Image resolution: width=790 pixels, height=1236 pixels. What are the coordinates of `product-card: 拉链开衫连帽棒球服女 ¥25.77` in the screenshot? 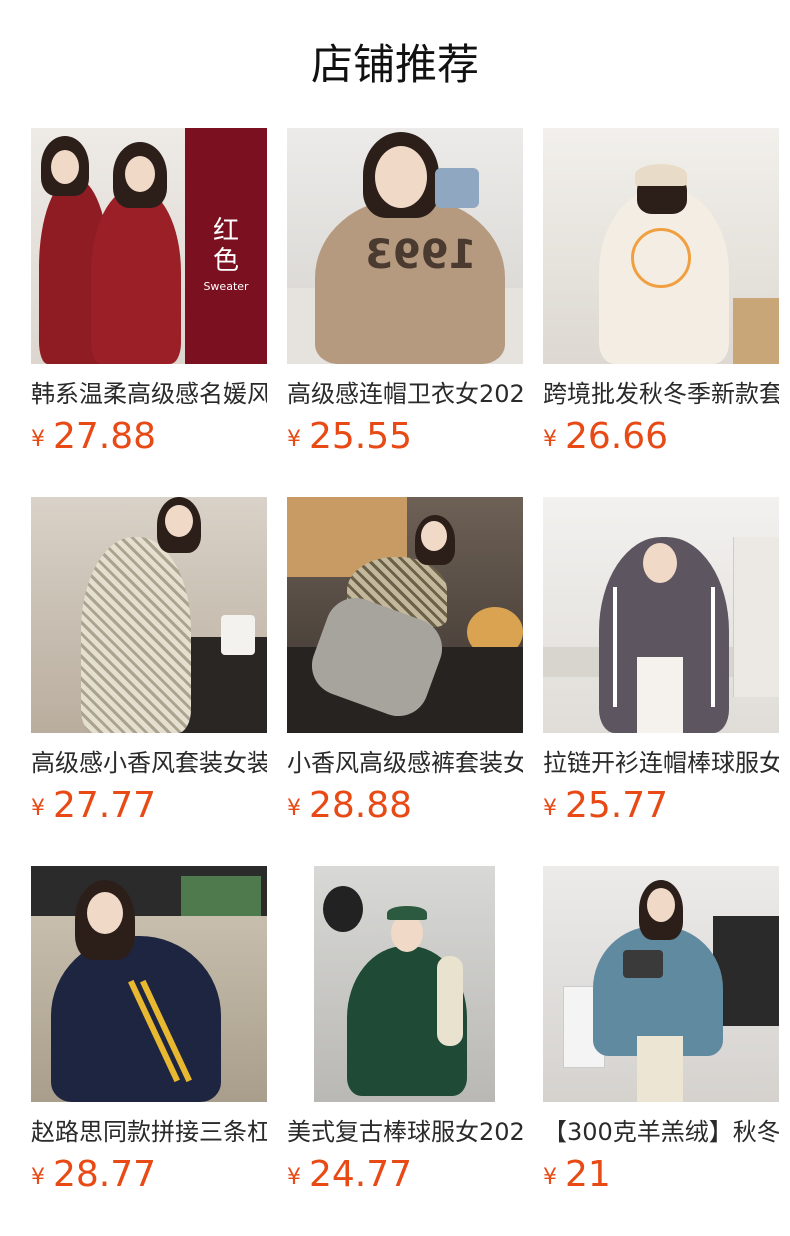 It's located at (661, 665).